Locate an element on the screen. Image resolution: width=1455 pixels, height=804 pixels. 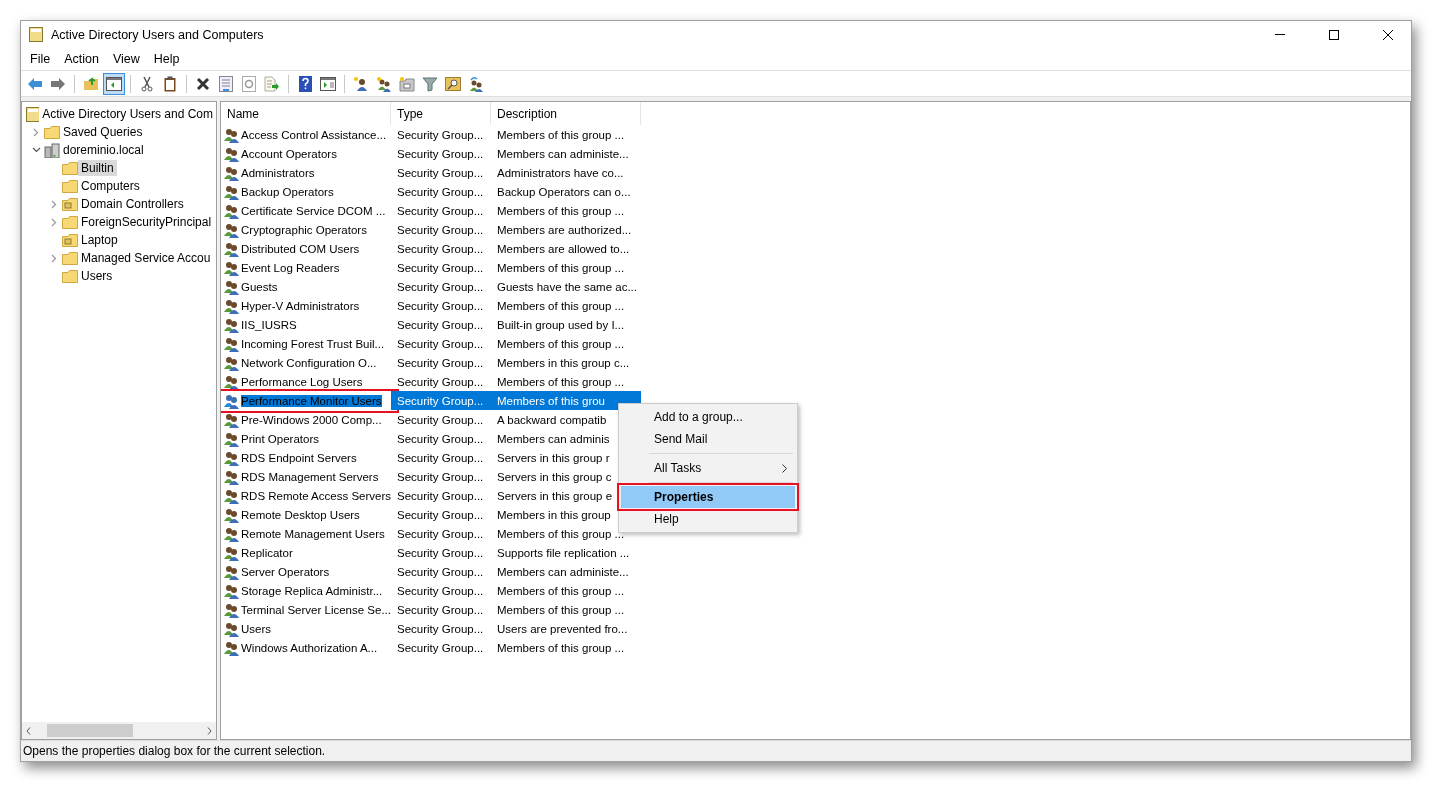
menu-item: File is located at coordinates (40, 59).